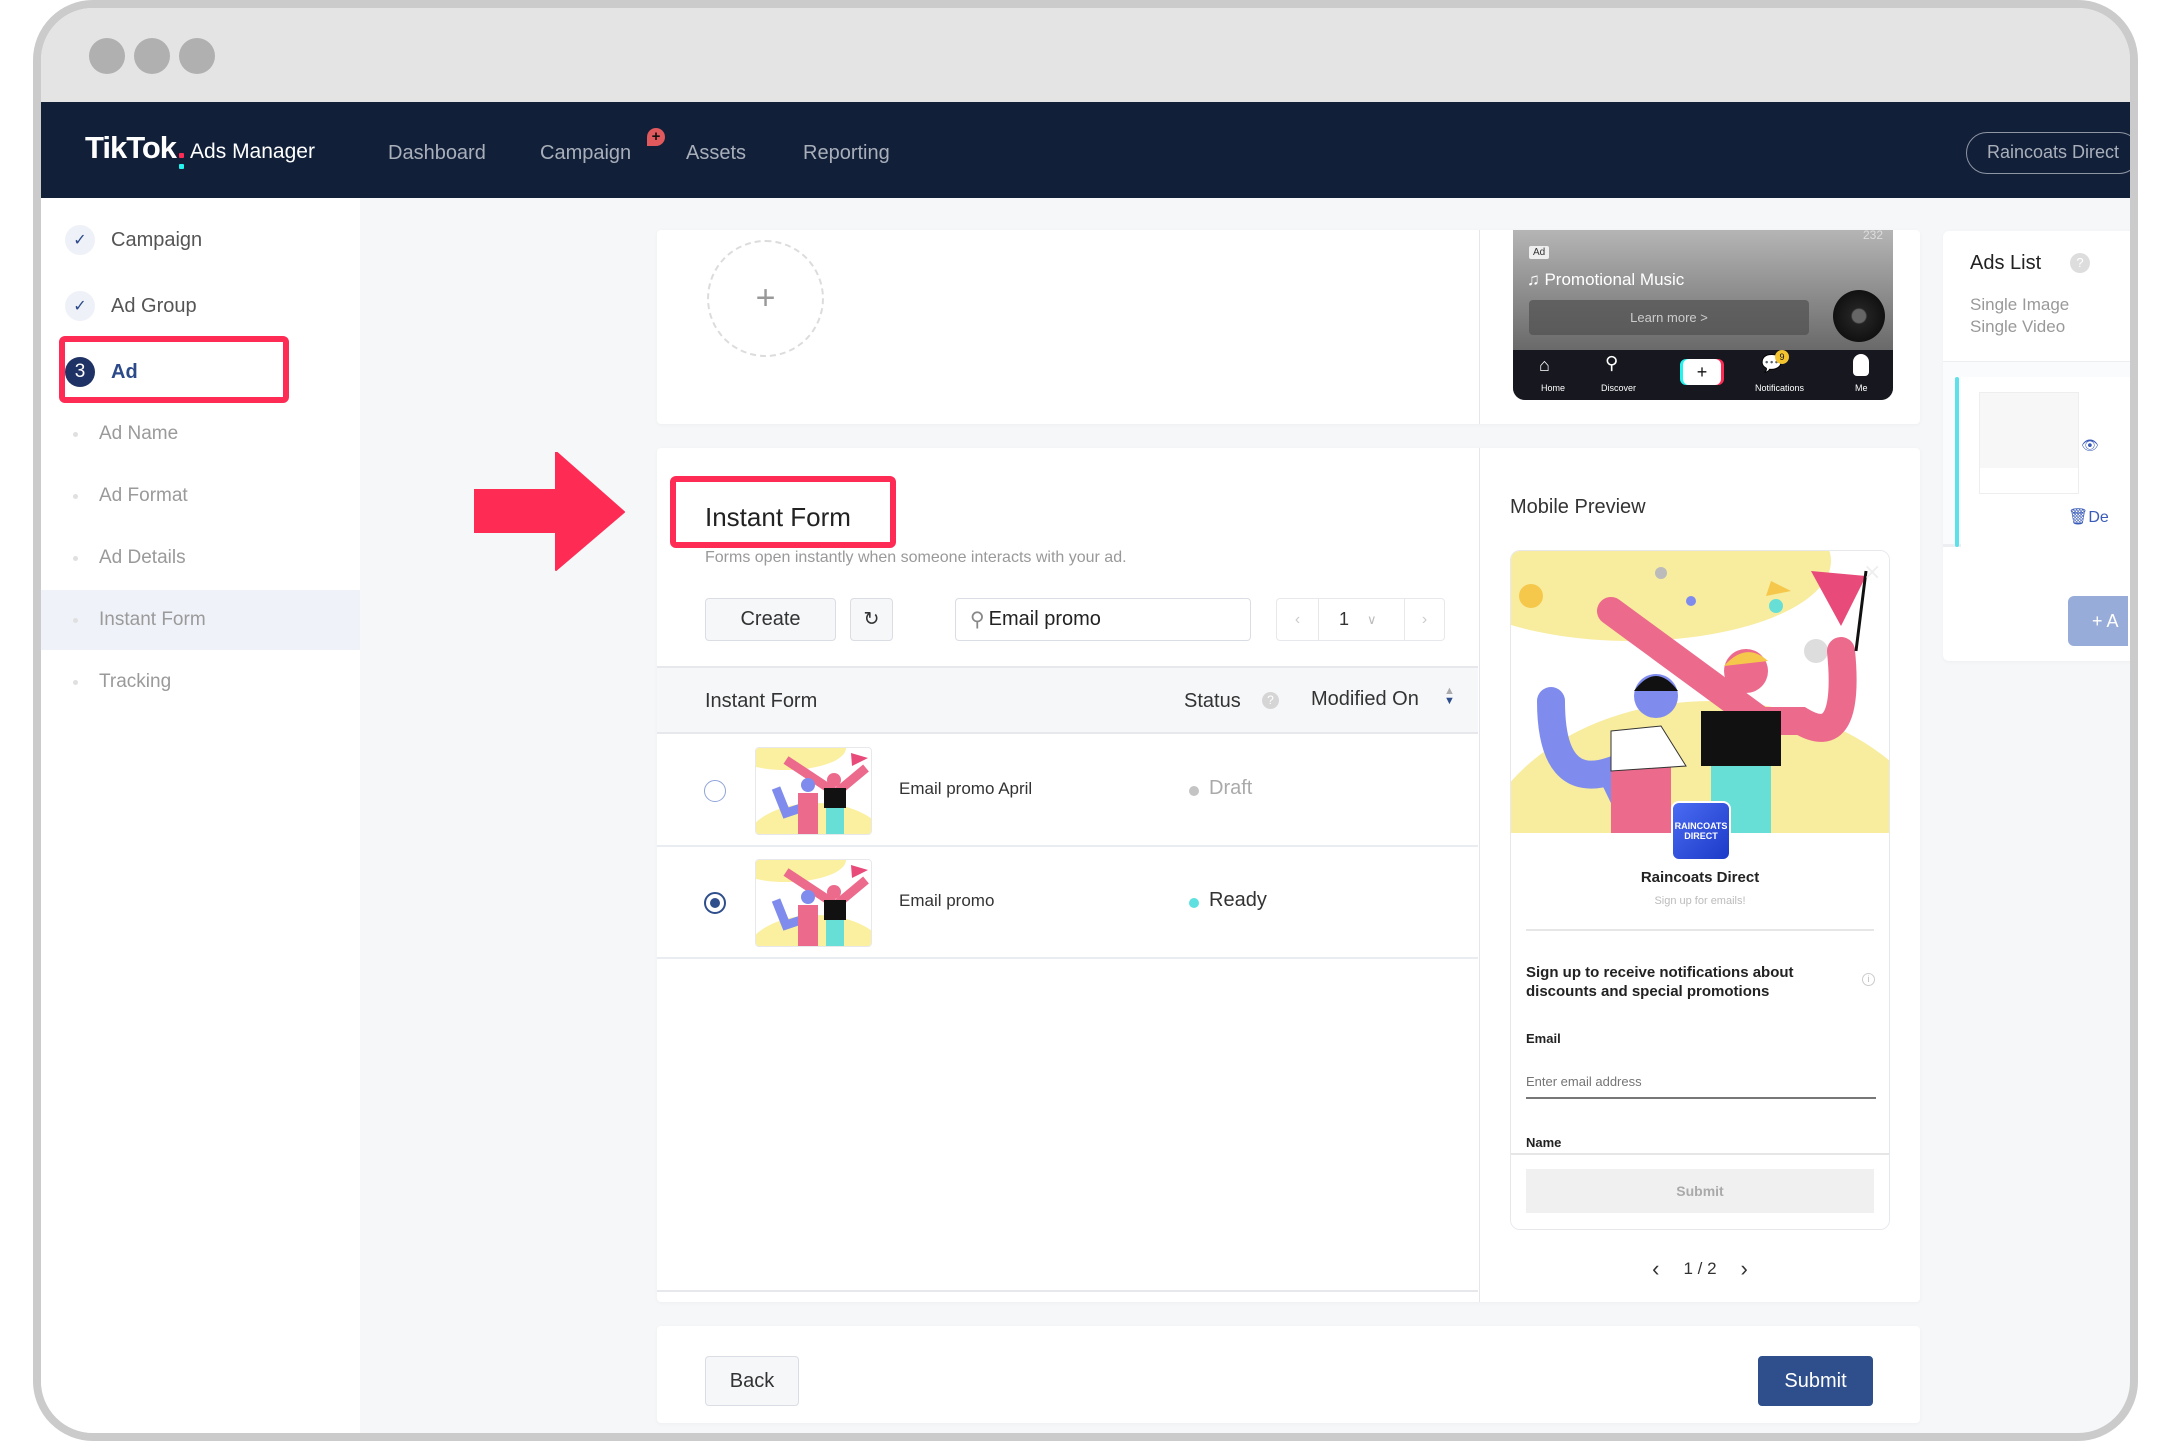 Image resolution: width=2161 pixels, height=1441 pixels. Describe the element at coordinates (1744, 1269) in the screenshot. I see `chevron-right-icon: ›` at that location.